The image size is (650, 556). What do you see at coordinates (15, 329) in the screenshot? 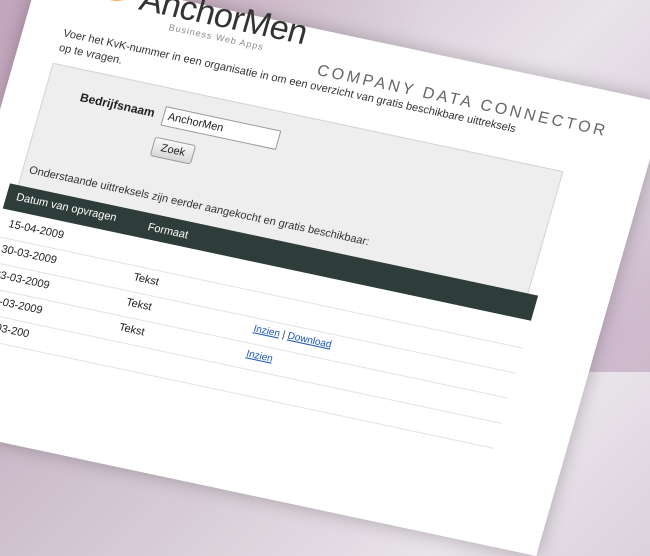
I see `row-date: 04-03-200` at bounding box center [15, 329].